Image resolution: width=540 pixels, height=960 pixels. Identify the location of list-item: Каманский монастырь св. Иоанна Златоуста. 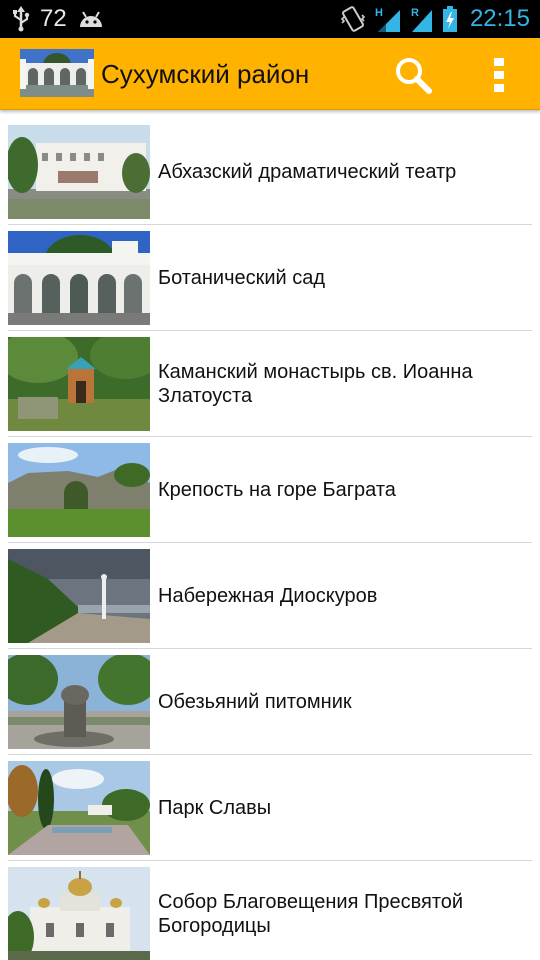
(270, 384).